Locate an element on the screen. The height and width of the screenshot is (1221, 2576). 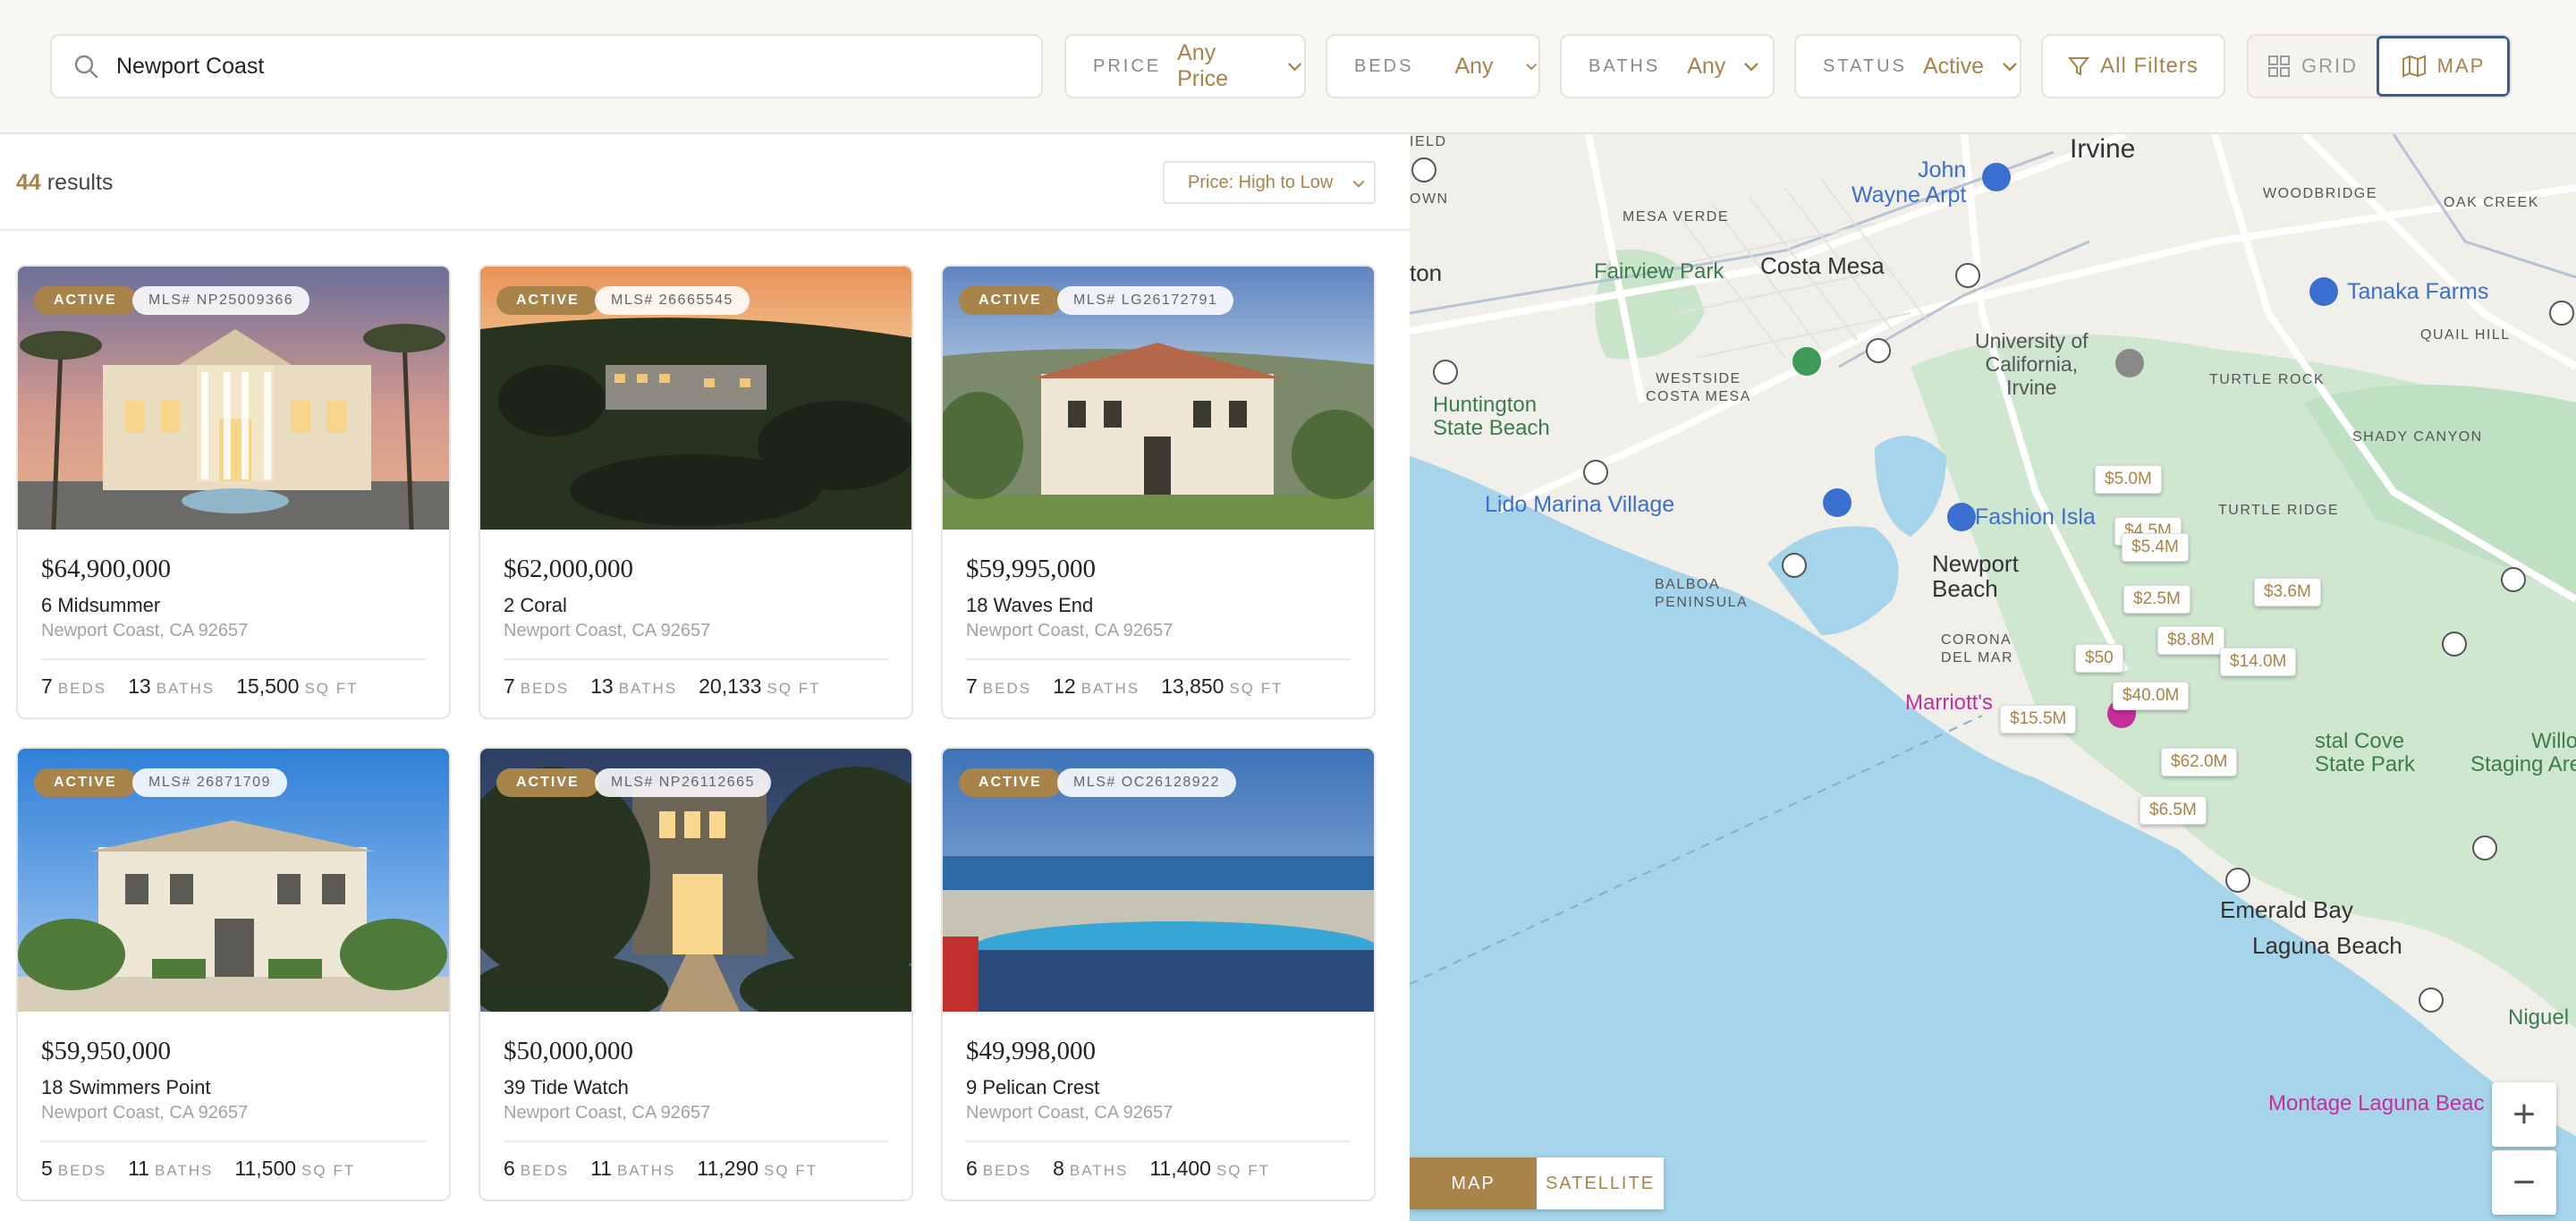
price-pin: $40.0M is located at coordinates (2151, 696).